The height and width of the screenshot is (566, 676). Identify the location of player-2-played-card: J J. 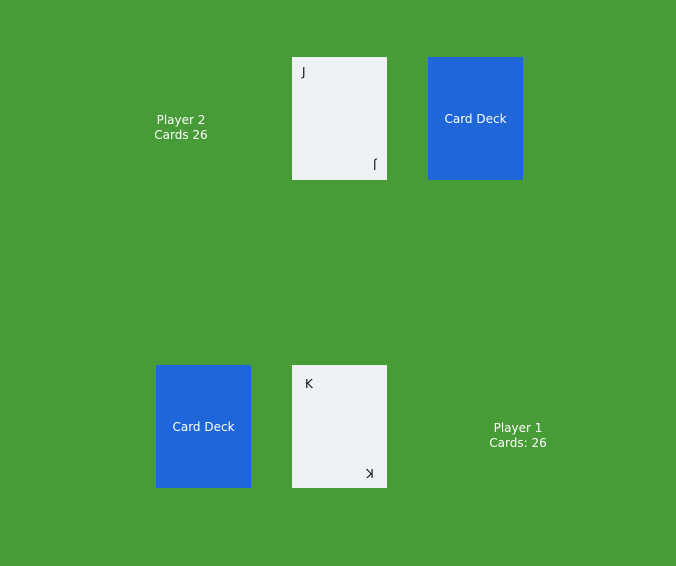
(339, 118).